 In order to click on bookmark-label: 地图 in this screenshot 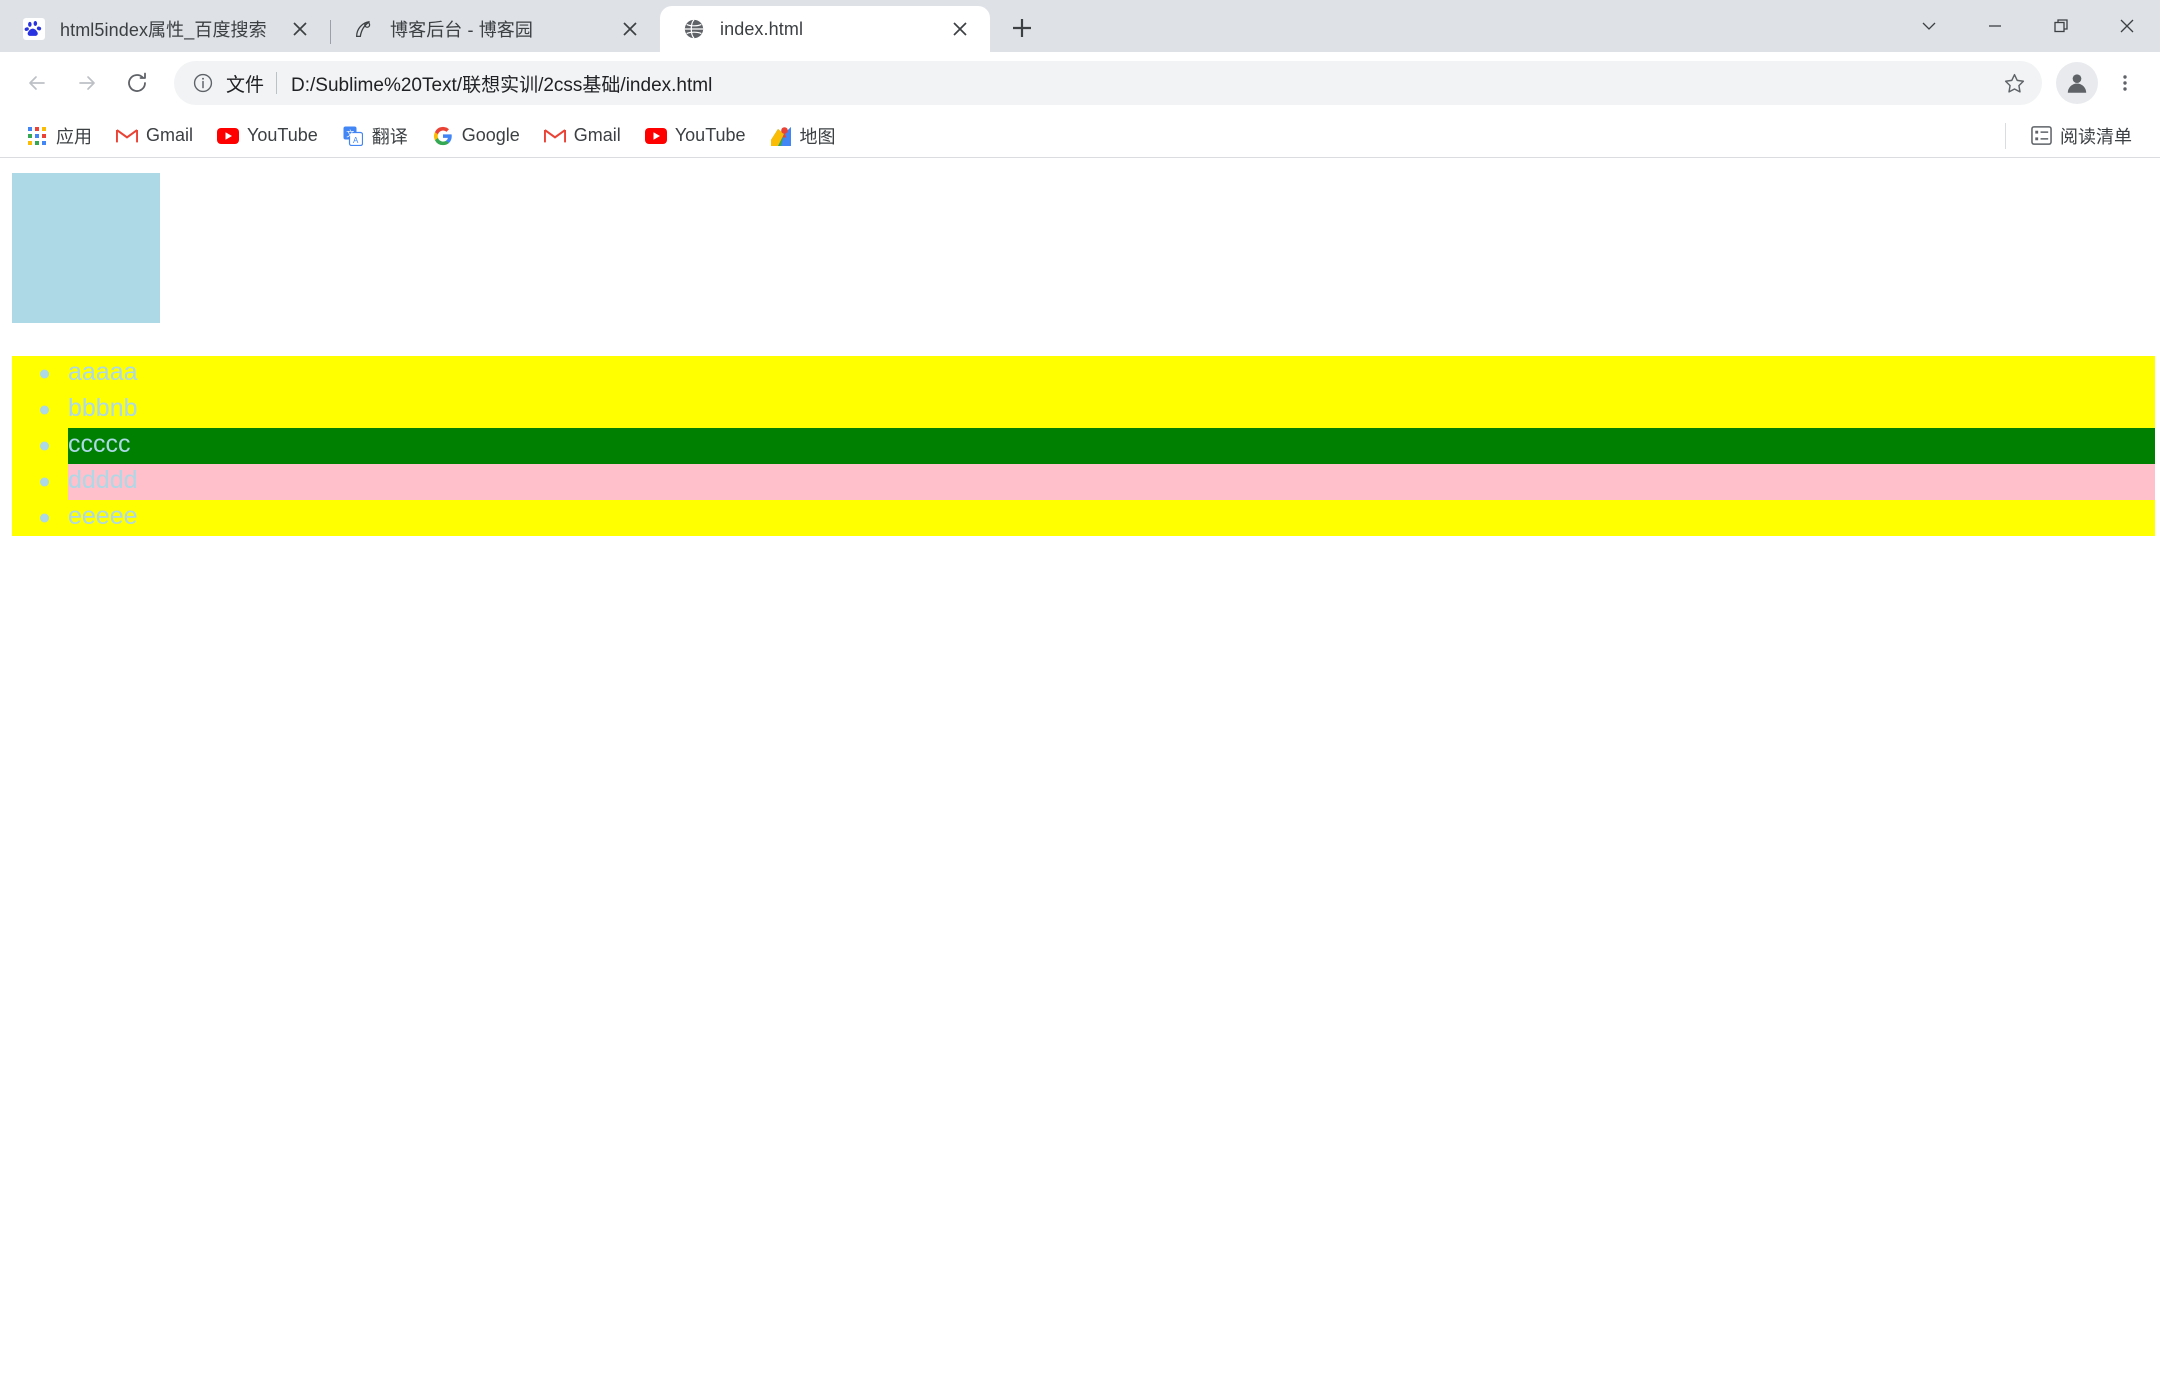, I will do `click(817, 136)`.